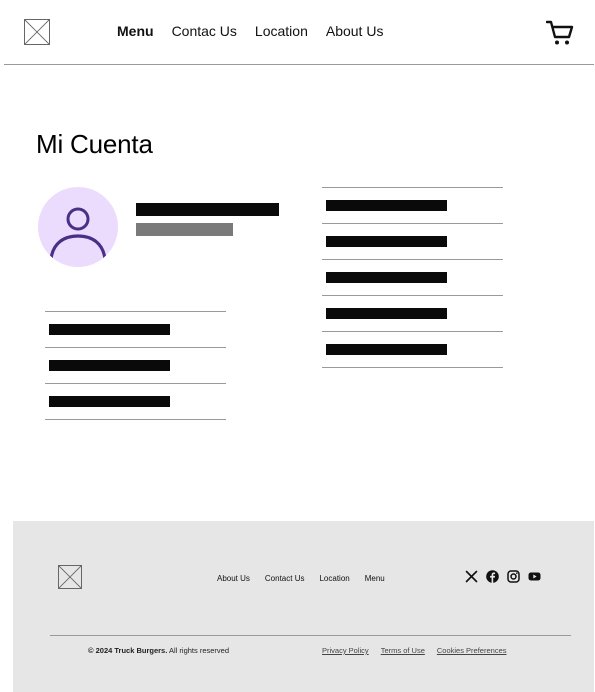  Describe the element at coordinates (128, 650) in the screenshot. I see `copyright-brand: © 2024 Truck Burgers.` at that location.